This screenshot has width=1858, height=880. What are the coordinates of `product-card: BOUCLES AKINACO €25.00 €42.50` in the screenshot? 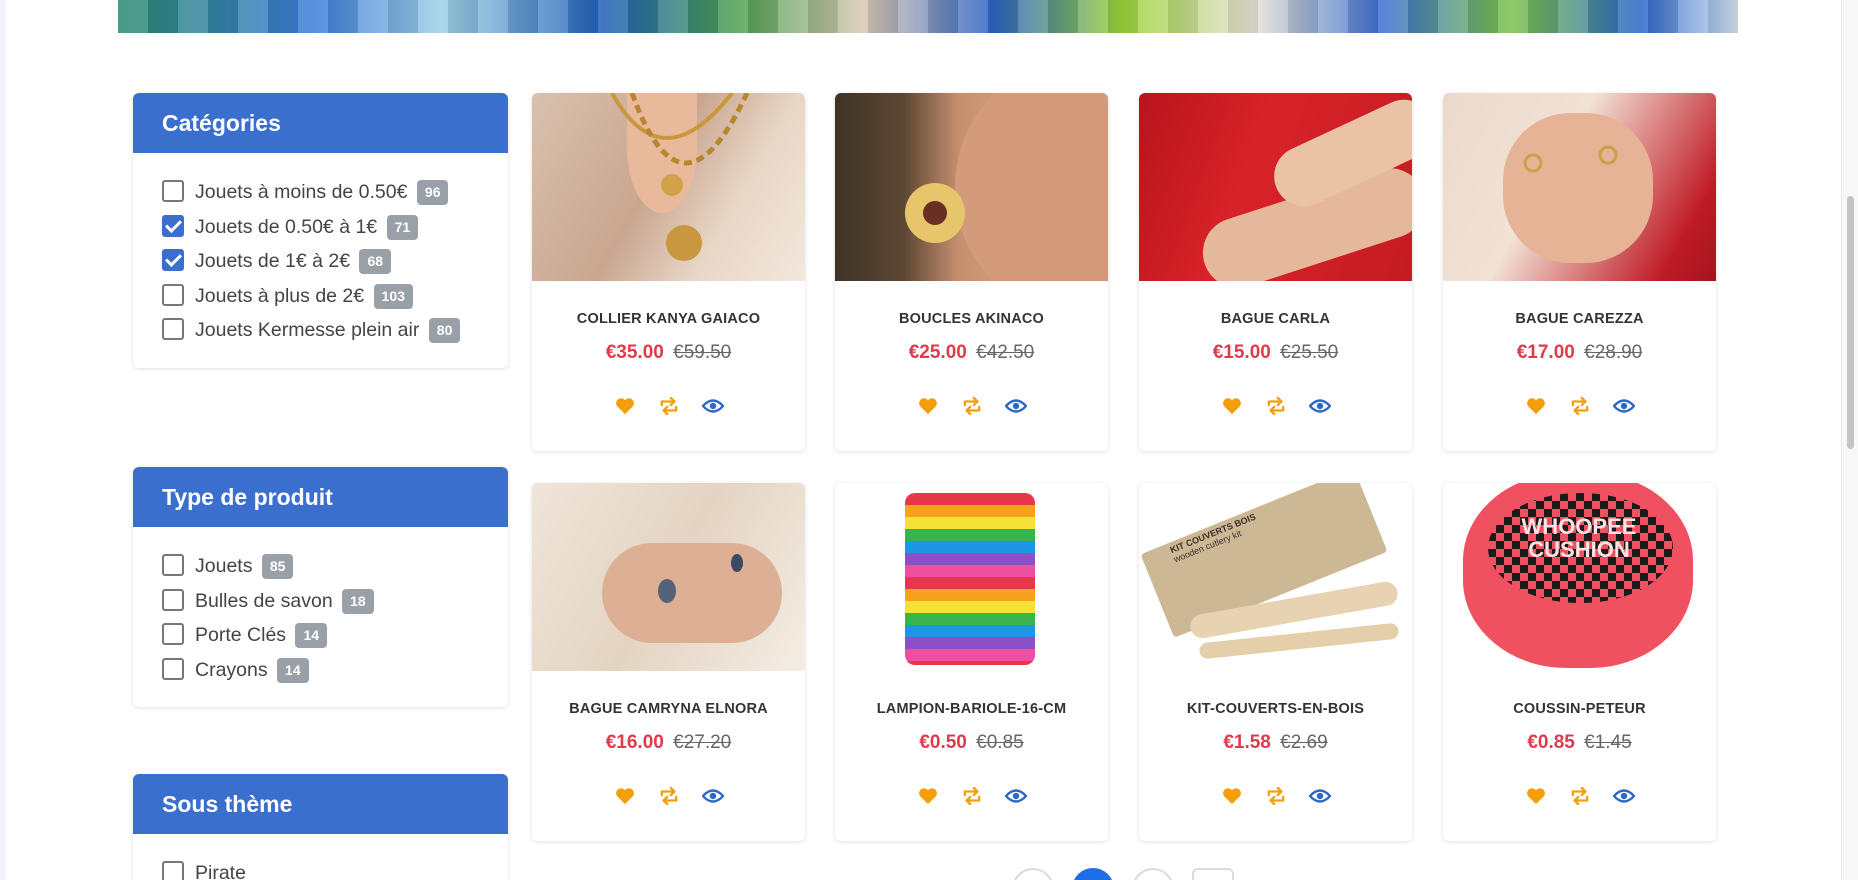 It's located at (971, 272).